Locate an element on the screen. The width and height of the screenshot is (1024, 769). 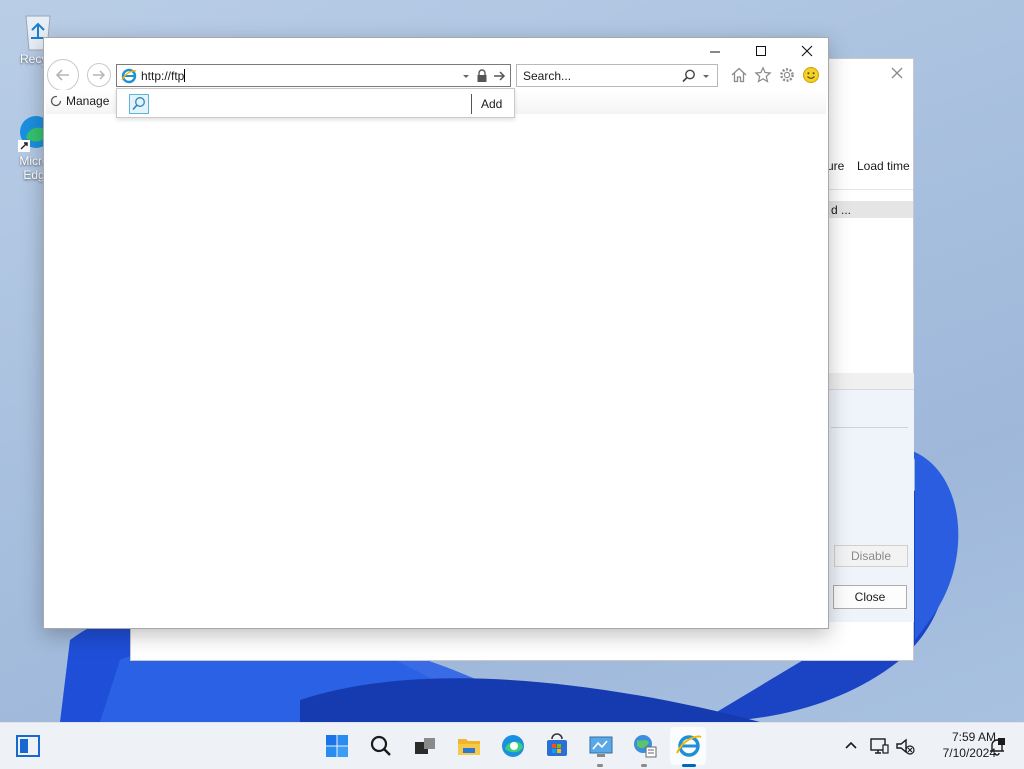
disable-button: Disable is located at coordinates (871, 556).